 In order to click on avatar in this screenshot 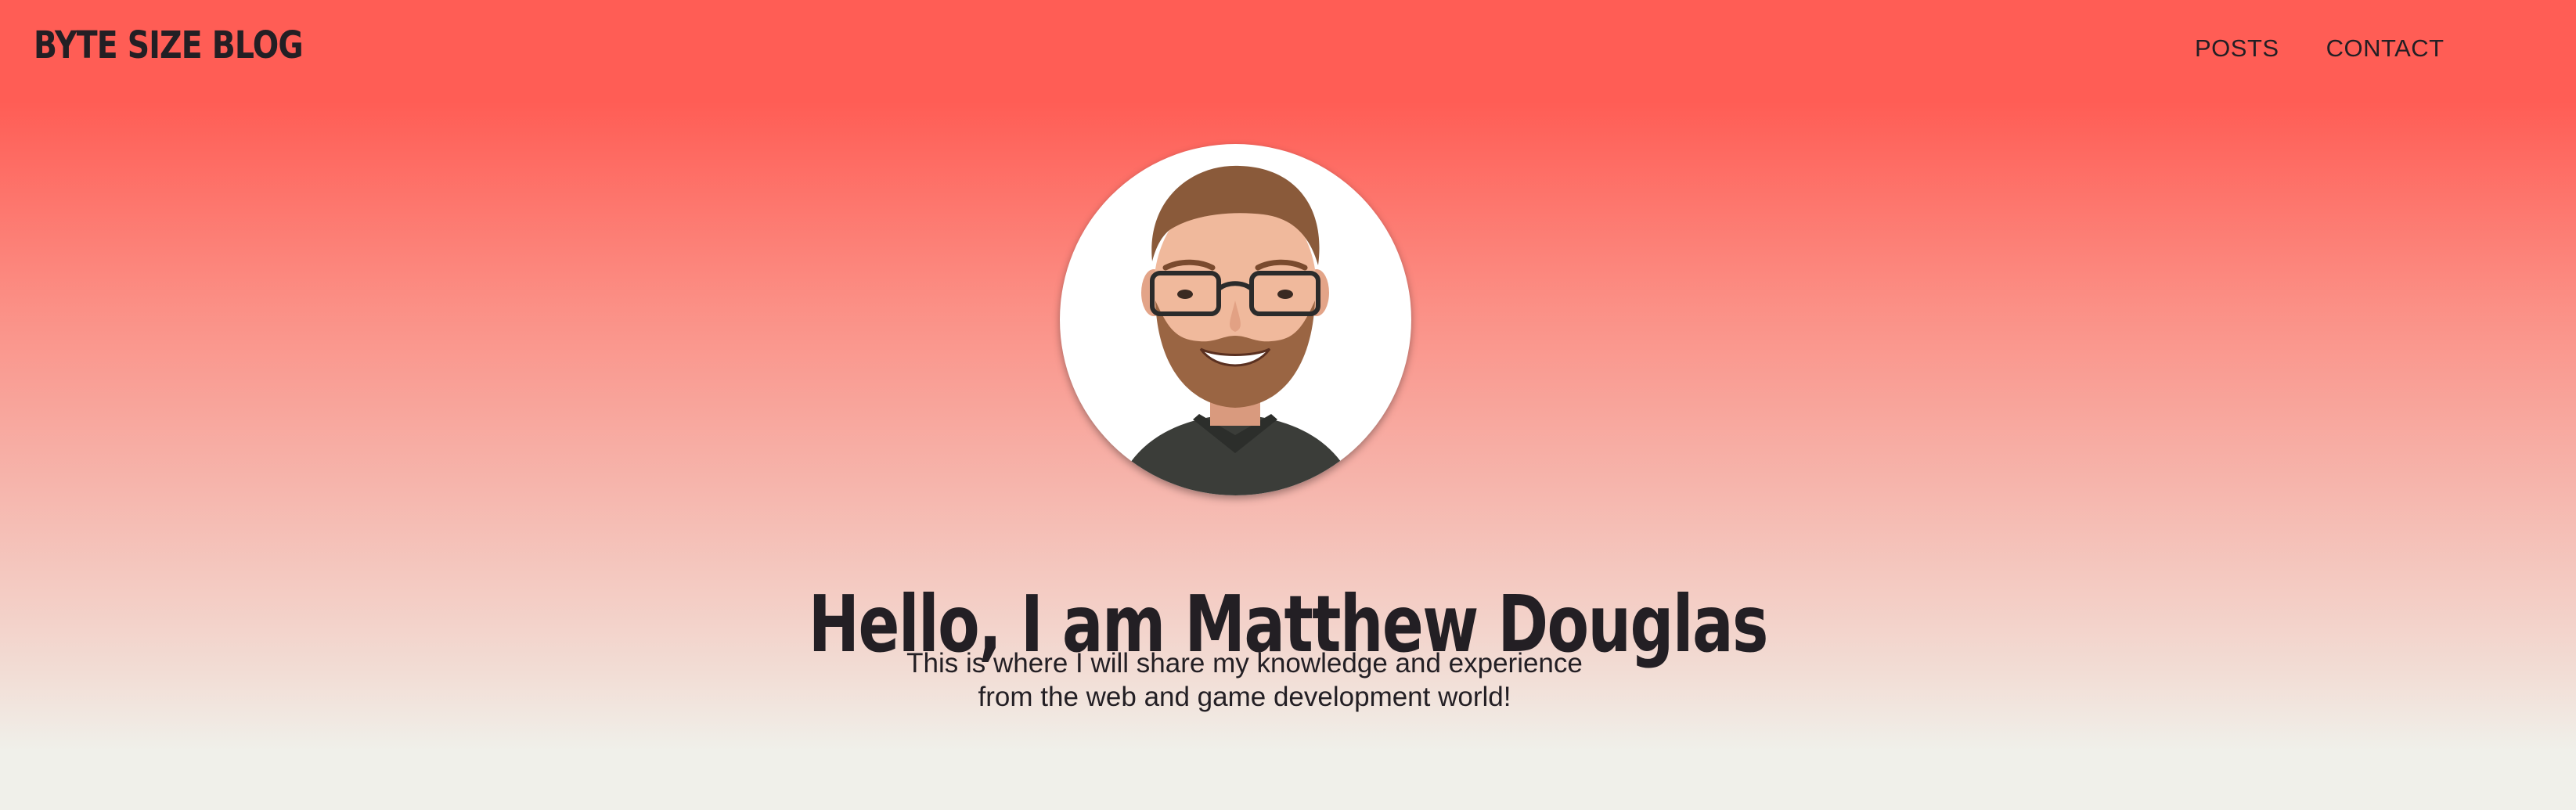, I will do `click(1235, 319)`.